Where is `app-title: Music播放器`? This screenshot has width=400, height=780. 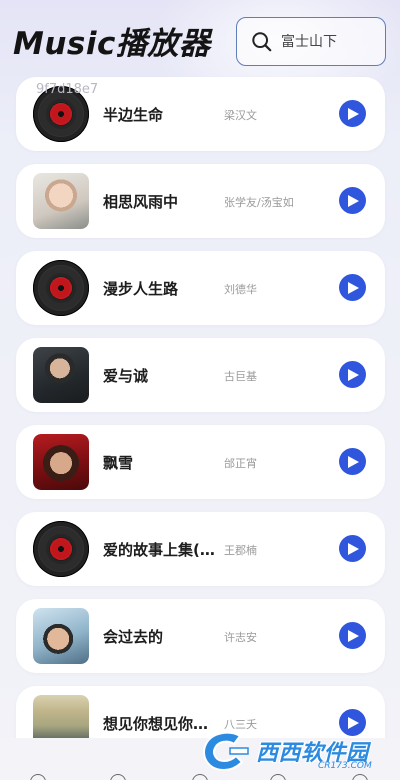 app-title: Music播放器 is located at coordinates (112, 44).